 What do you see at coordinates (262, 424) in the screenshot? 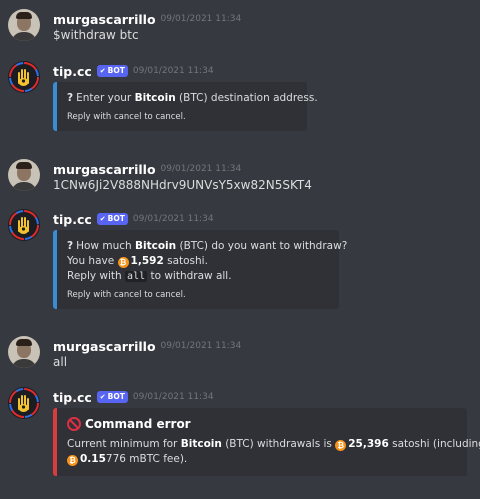
I see `error-title: Command error` at bounding box center [262, 424].